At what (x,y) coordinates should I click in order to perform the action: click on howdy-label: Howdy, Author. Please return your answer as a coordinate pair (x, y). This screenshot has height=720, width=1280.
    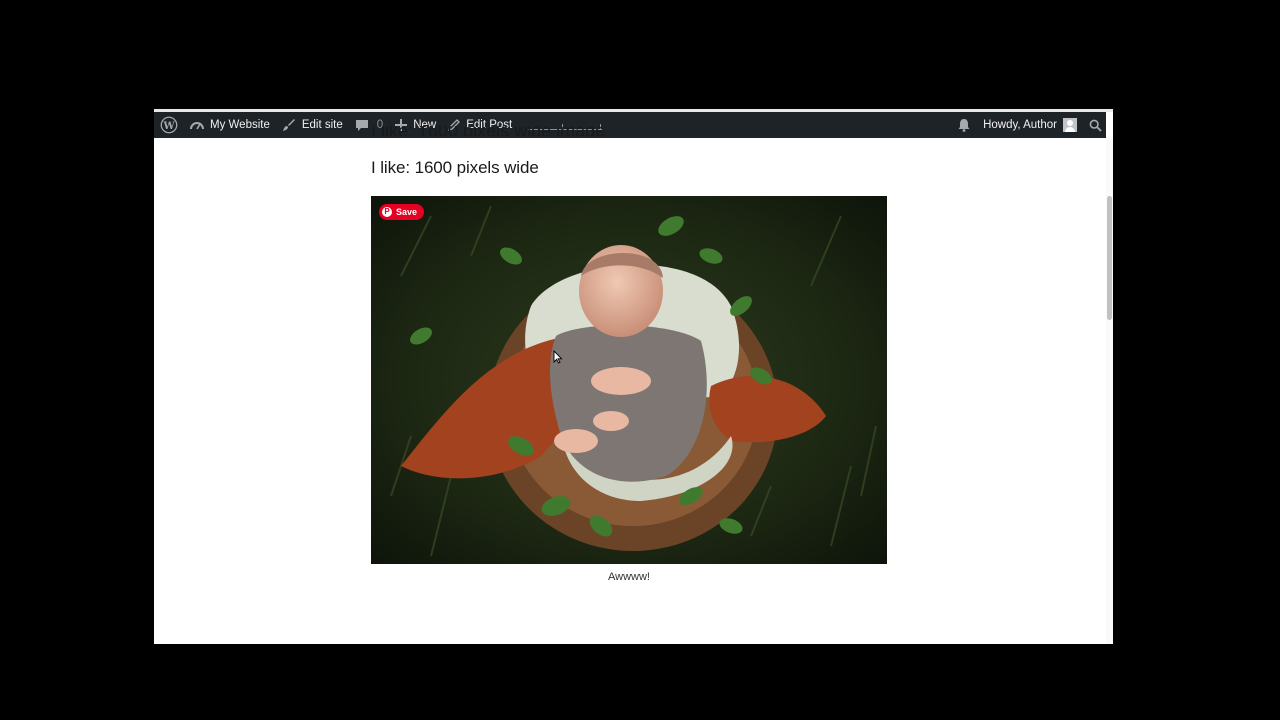
    Looking at the image, I should click on (1020, 125).